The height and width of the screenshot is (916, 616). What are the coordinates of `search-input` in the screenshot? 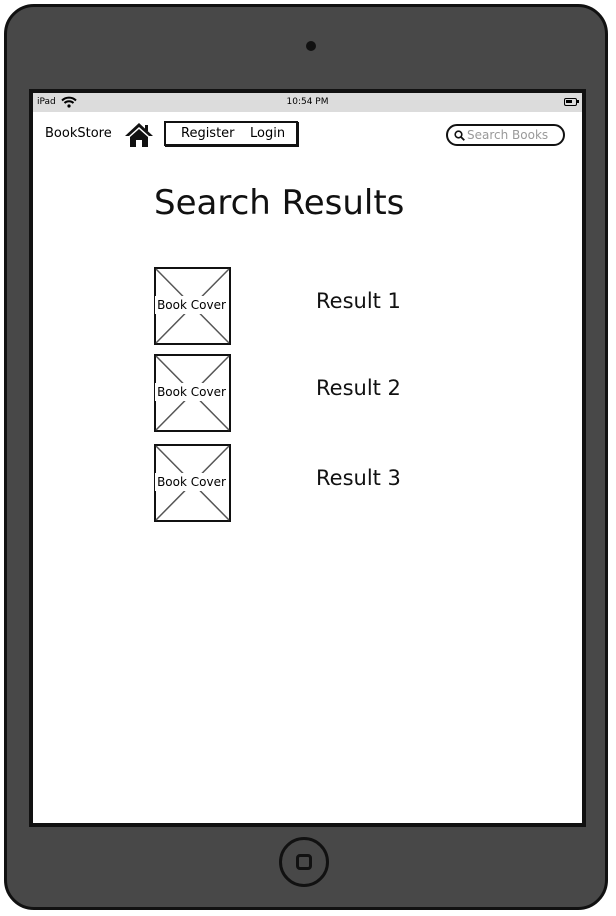 It's located at (513, 135).